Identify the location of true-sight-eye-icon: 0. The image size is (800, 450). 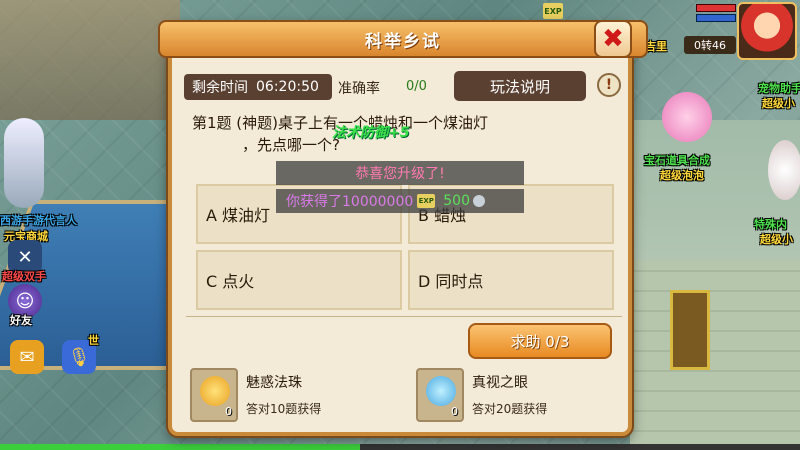
(440, 395).